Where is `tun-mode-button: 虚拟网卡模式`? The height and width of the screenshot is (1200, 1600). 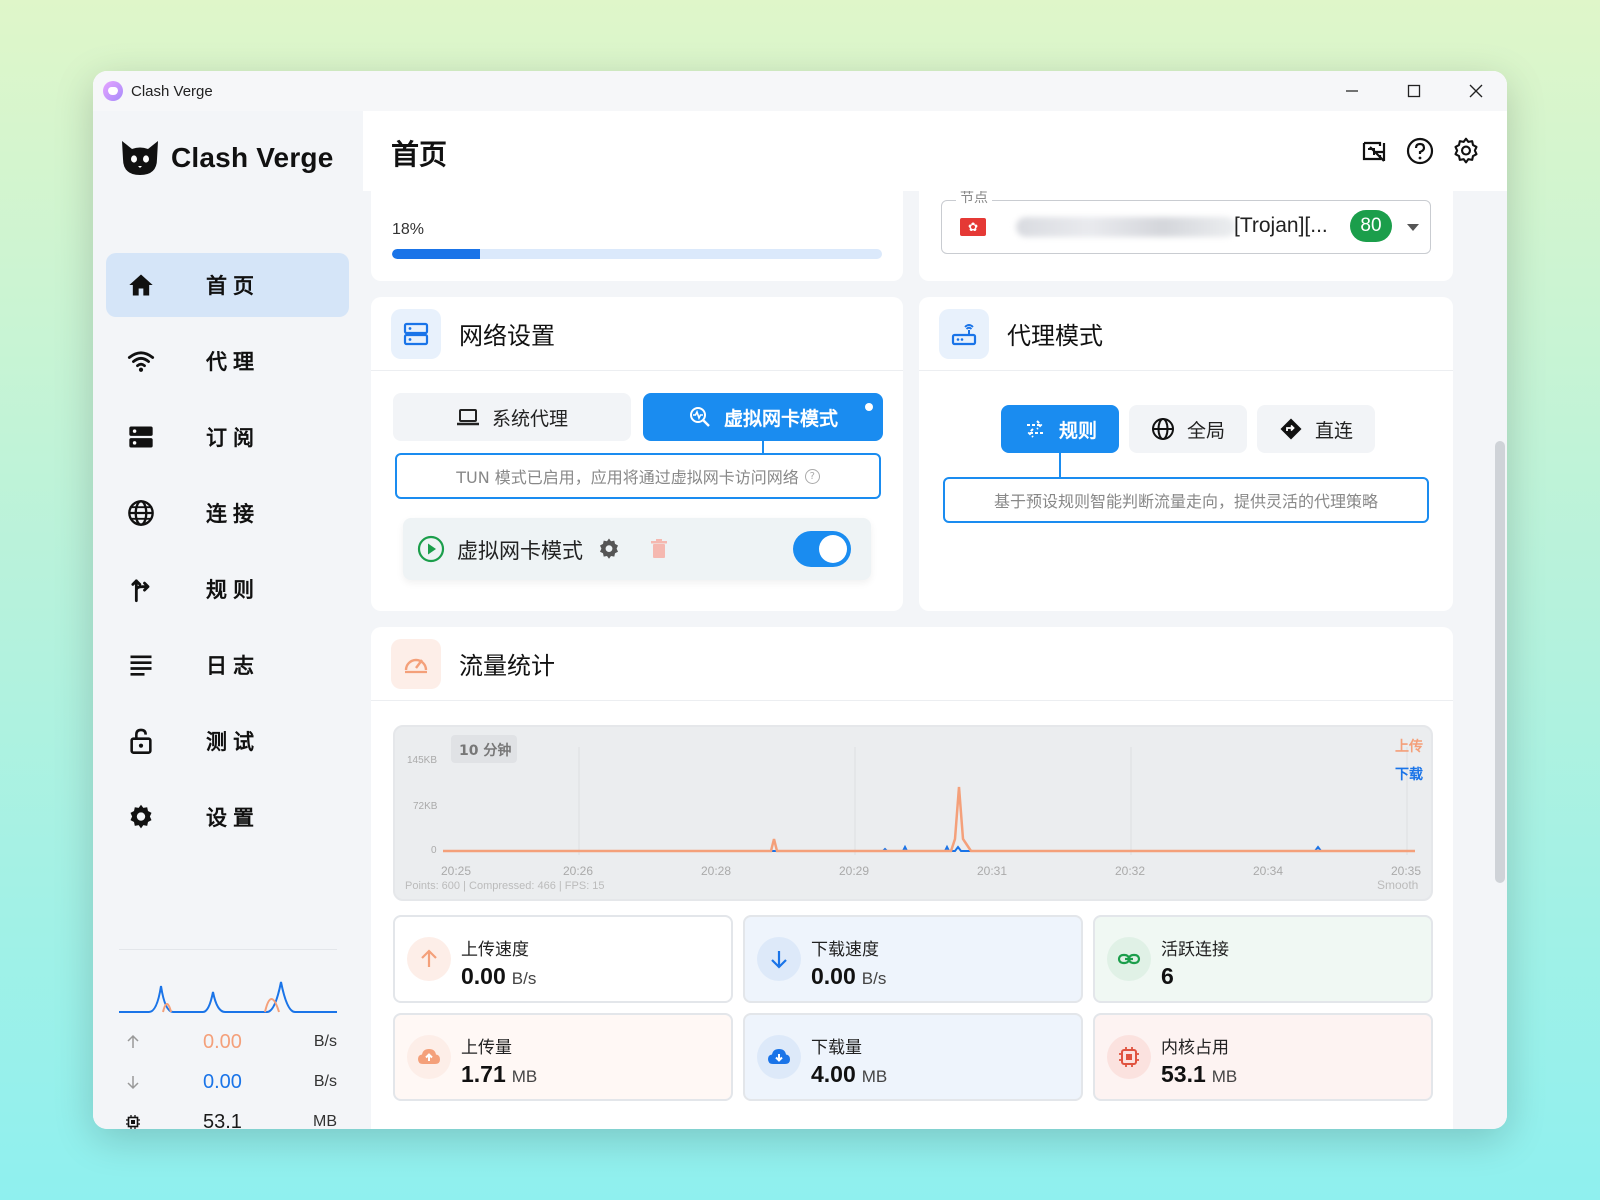
tun-mode-button: 虚拟网卡模式 is located at coordinates (763, 417).